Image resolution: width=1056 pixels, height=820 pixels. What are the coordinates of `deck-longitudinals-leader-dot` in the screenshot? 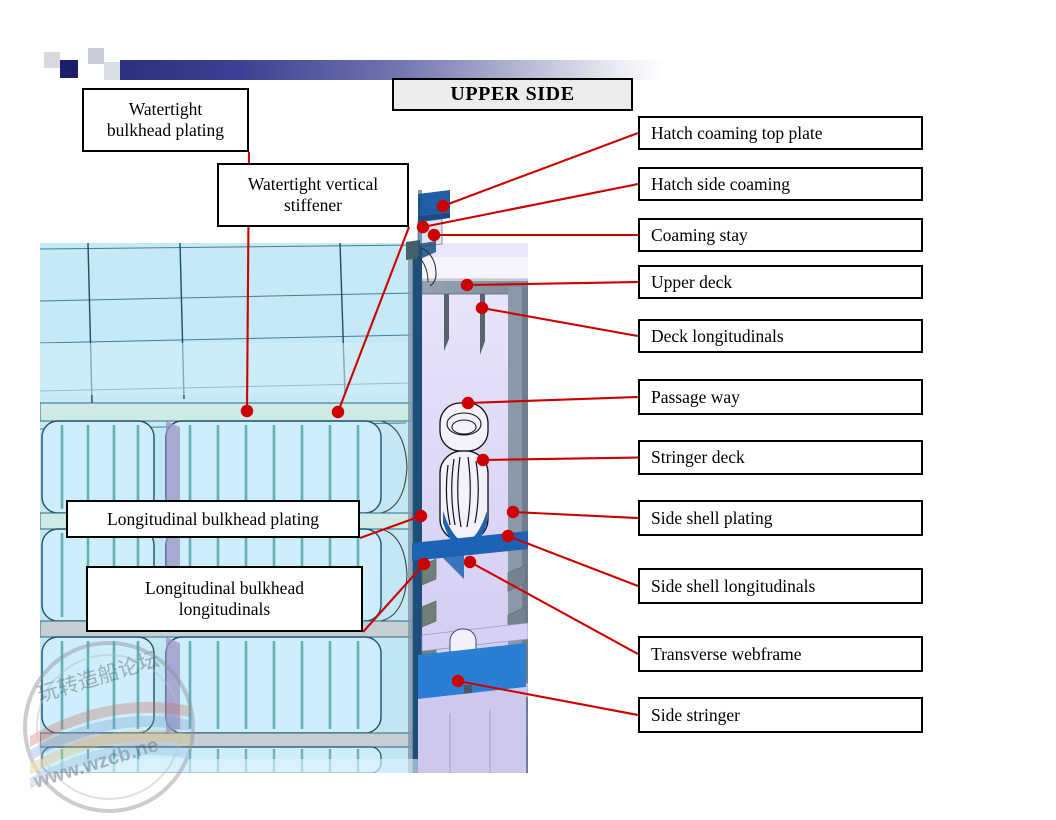 It's located at (482, 308).